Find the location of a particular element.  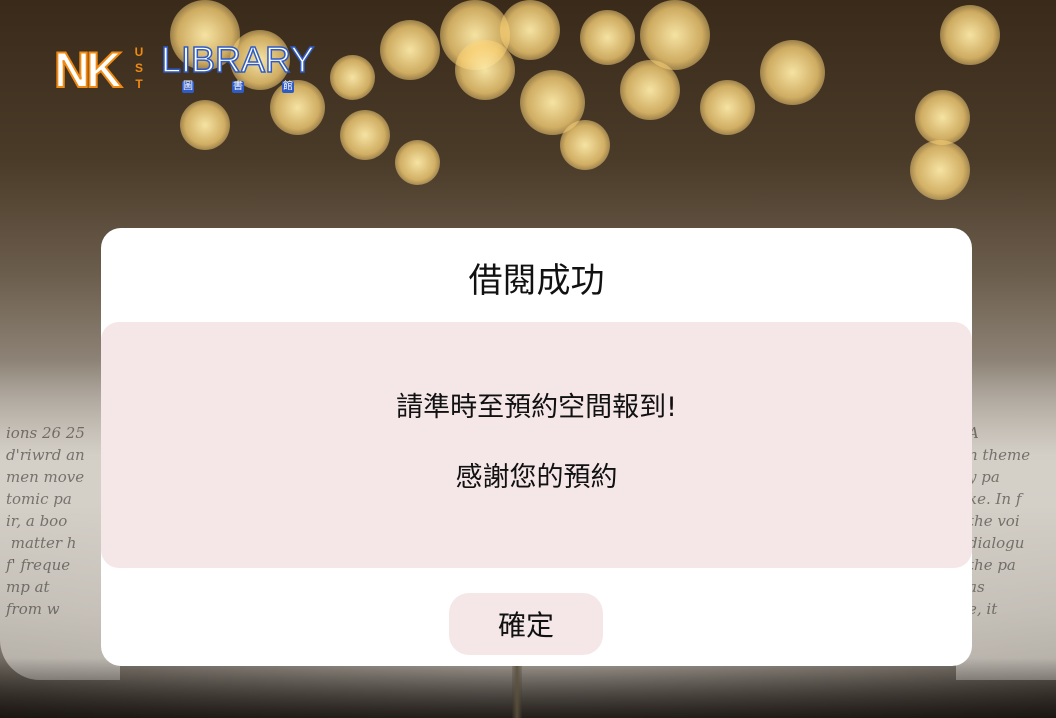

logo-library-text: LIBRARY is located at coordinates (237, 60).